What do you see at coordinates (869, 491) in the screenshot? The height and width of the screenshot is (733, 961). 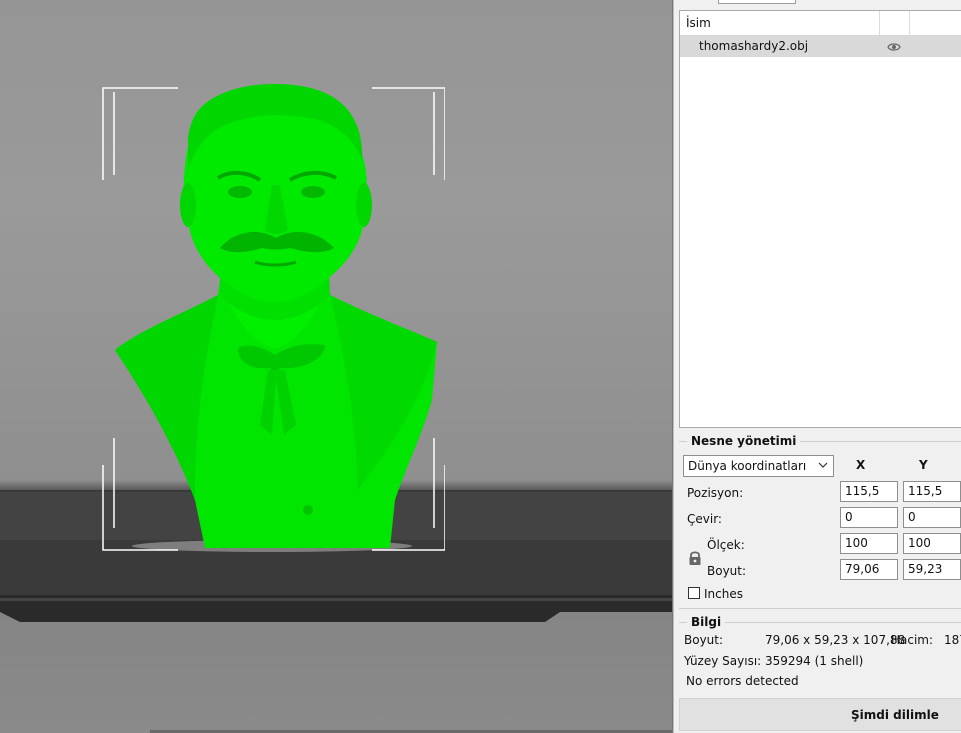 I see `position-x-field: 115,5` at bounding box center [869, 491].